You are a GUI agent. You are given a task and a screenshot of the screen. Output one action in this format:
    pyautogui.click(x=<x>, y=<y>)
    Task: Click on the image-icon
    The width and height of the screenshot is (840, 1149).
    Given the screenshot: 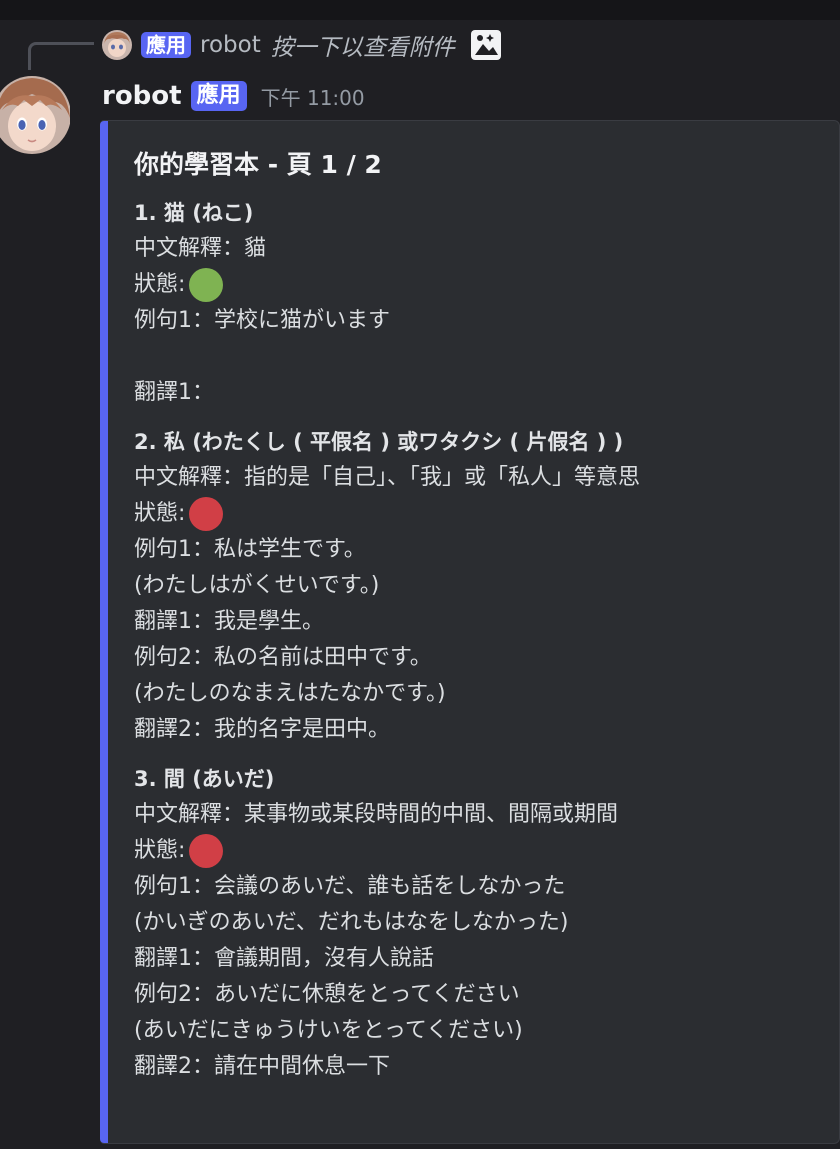 What is the action you would take?
    pyautogui.click(x=486, y=45)
    